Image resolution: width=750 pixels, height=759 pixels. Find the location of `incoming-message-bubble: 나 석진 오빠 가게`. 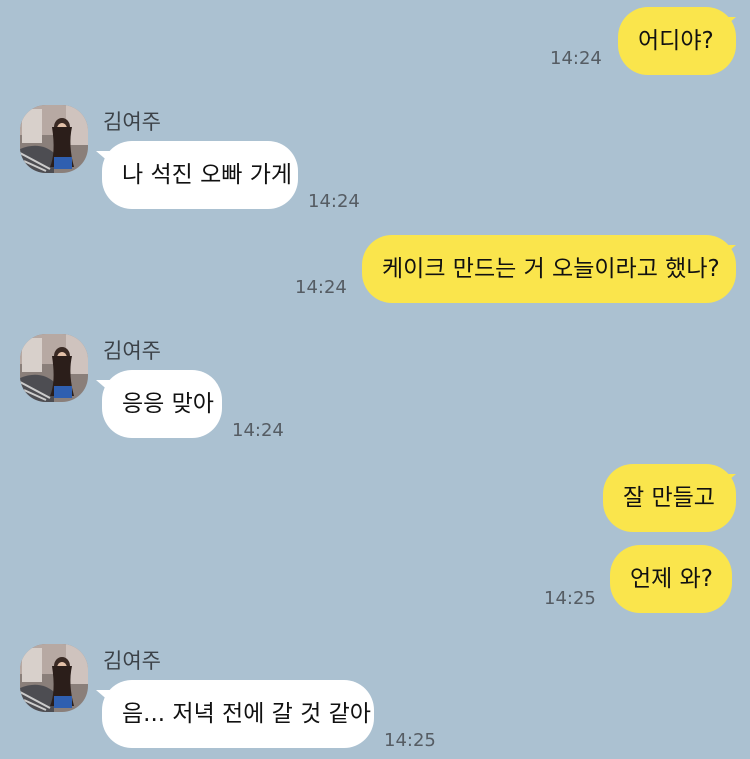

incoming-message-bubble: 나 석진 오빠 가게 is located at coordinates (200, 175).